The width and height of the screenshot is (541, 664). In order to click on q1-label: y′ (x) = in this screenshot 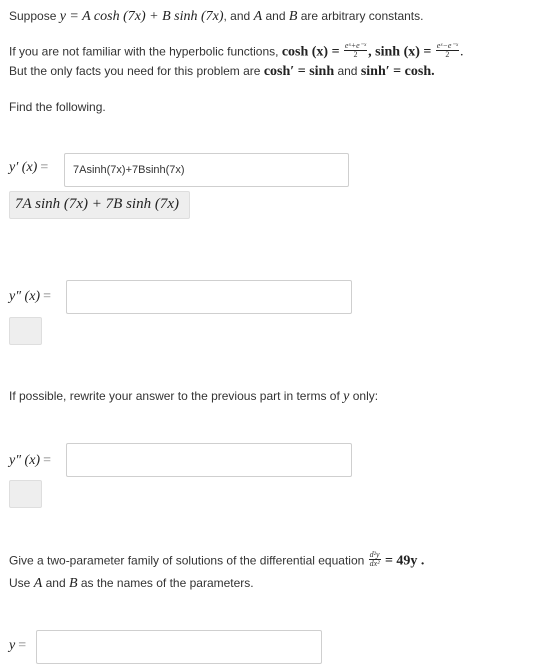, I will do `click(28, 168)`.